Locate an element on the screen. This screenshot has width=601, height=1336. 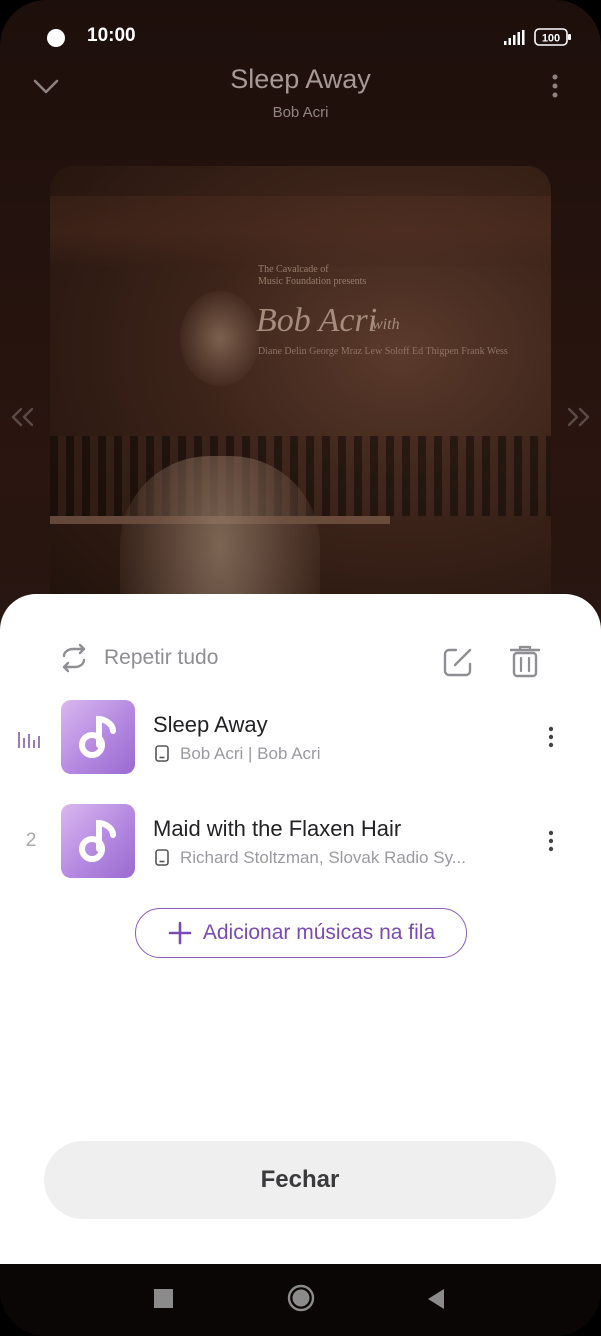
edit-queue-icon is located at coordinates (458, 662).